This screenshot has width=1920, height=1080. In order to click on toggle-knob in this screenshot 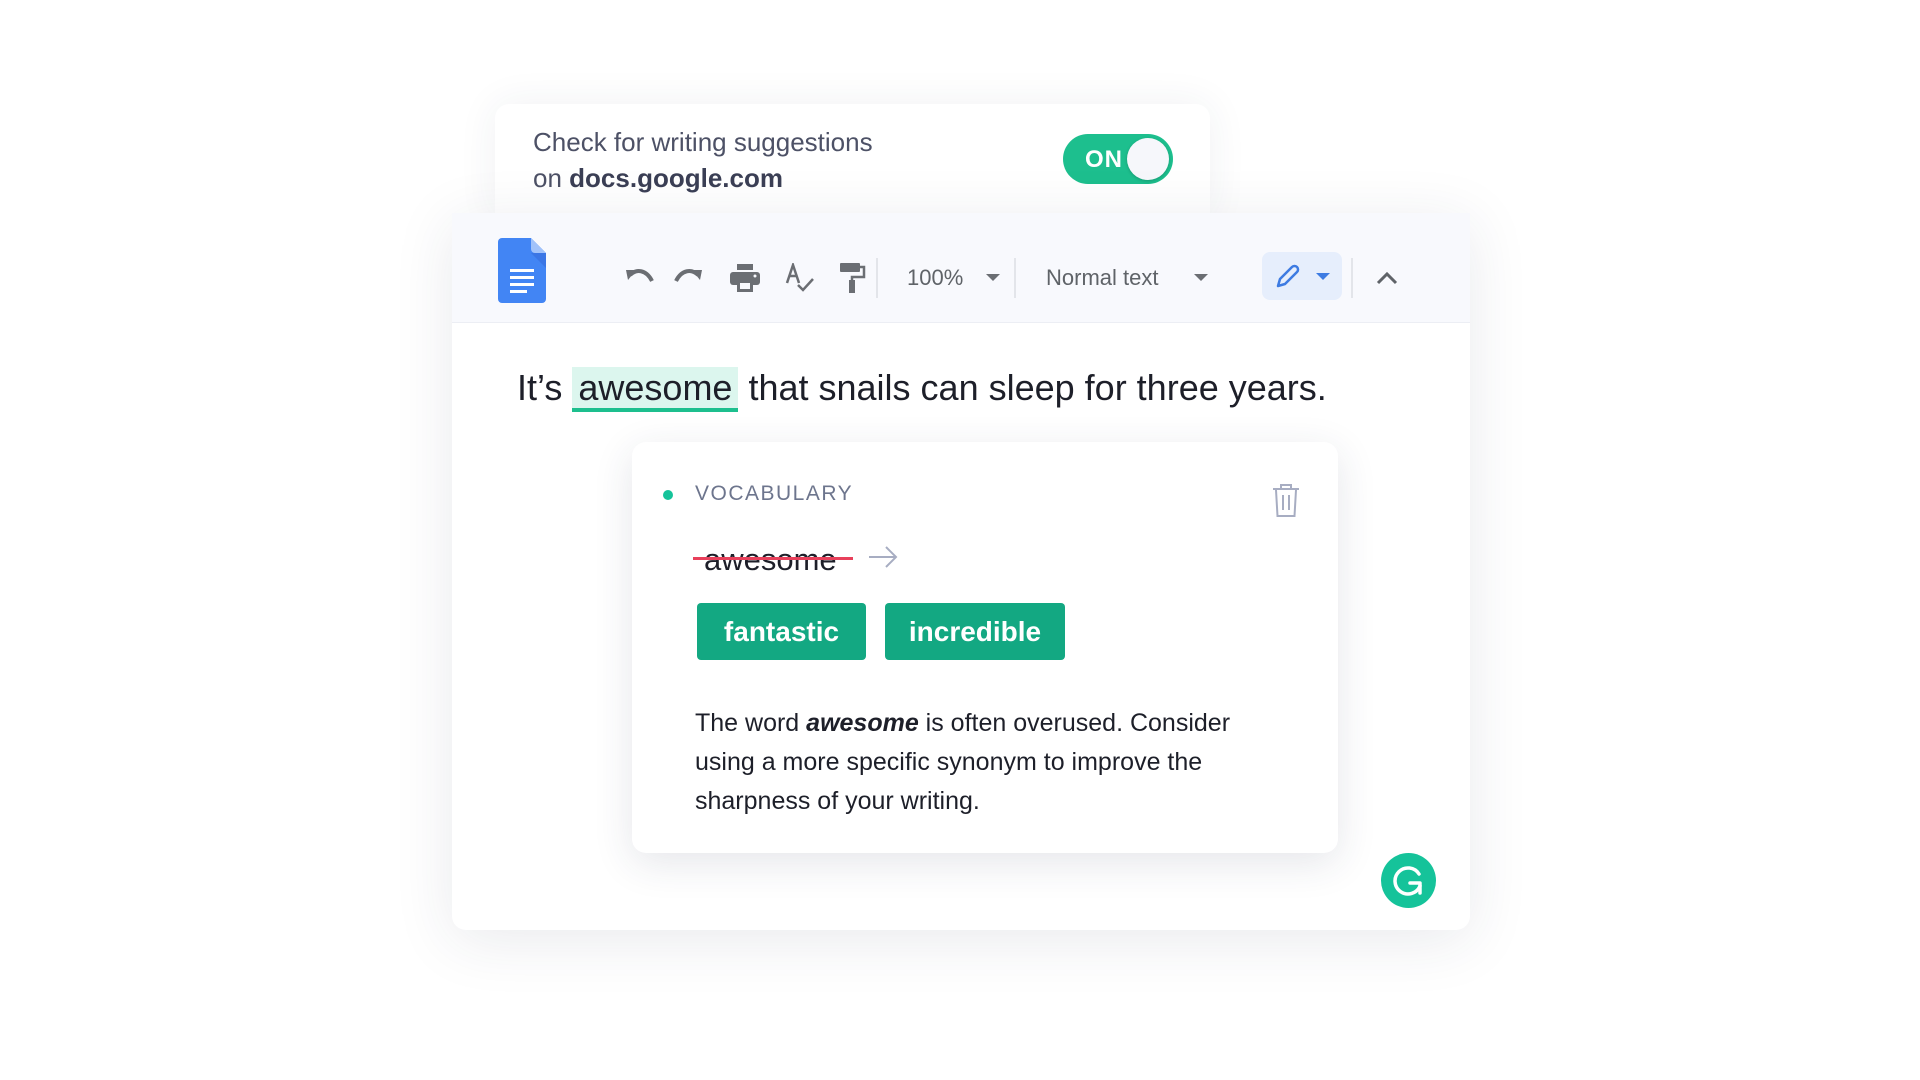, I will do `click(1148, 159)`.